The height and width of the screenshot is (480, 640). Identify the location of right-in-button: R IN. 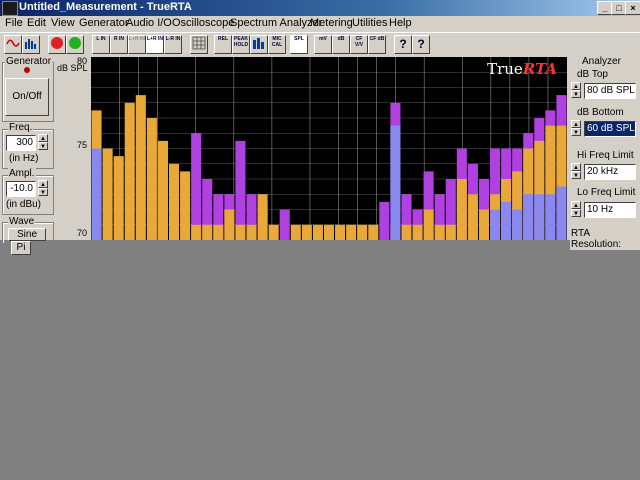
(119, 44).